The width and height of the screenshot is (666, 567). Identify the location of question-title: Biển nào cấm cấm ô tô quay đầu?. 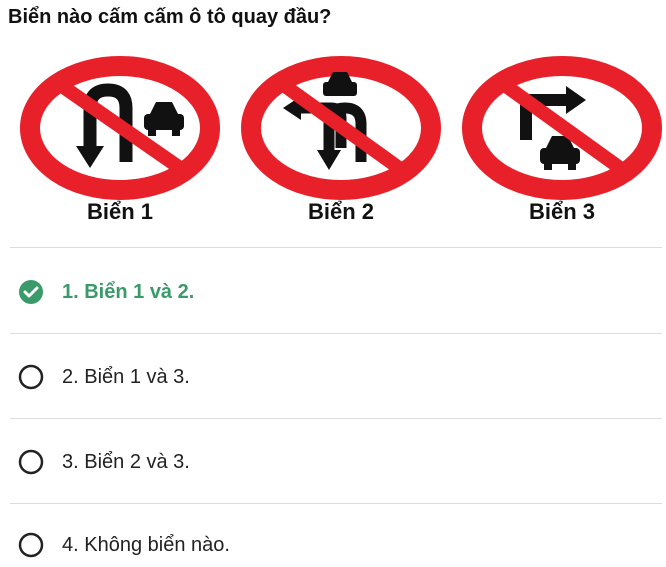
(170, 17).